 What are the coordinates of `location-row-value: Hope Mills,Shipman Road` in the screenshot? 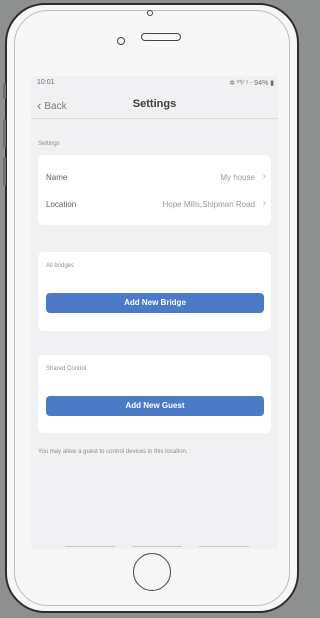 It's located at (209, 204).